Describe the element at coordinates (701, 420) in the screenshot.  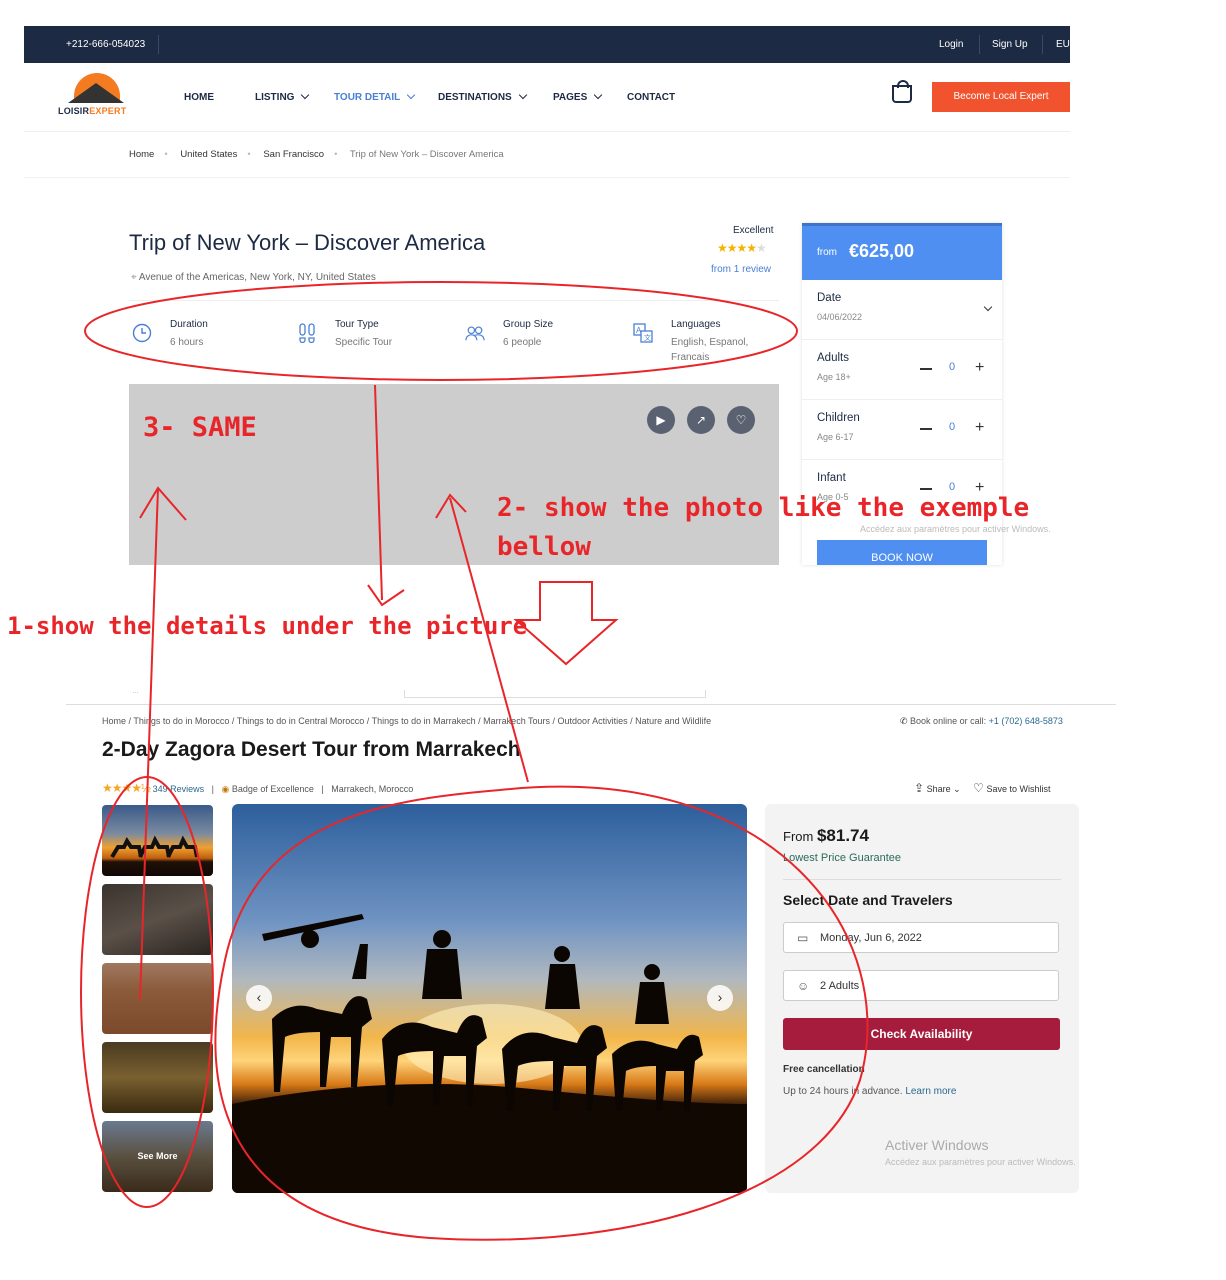
I see `share-icon: ↗` at that location.